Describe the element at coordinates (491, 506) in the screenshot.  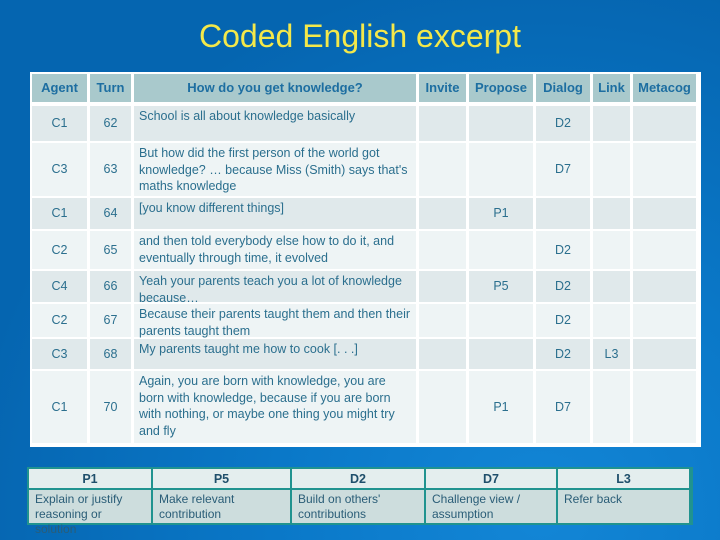
I see `legend-description-d7: Challenge view / assumption` at that location.